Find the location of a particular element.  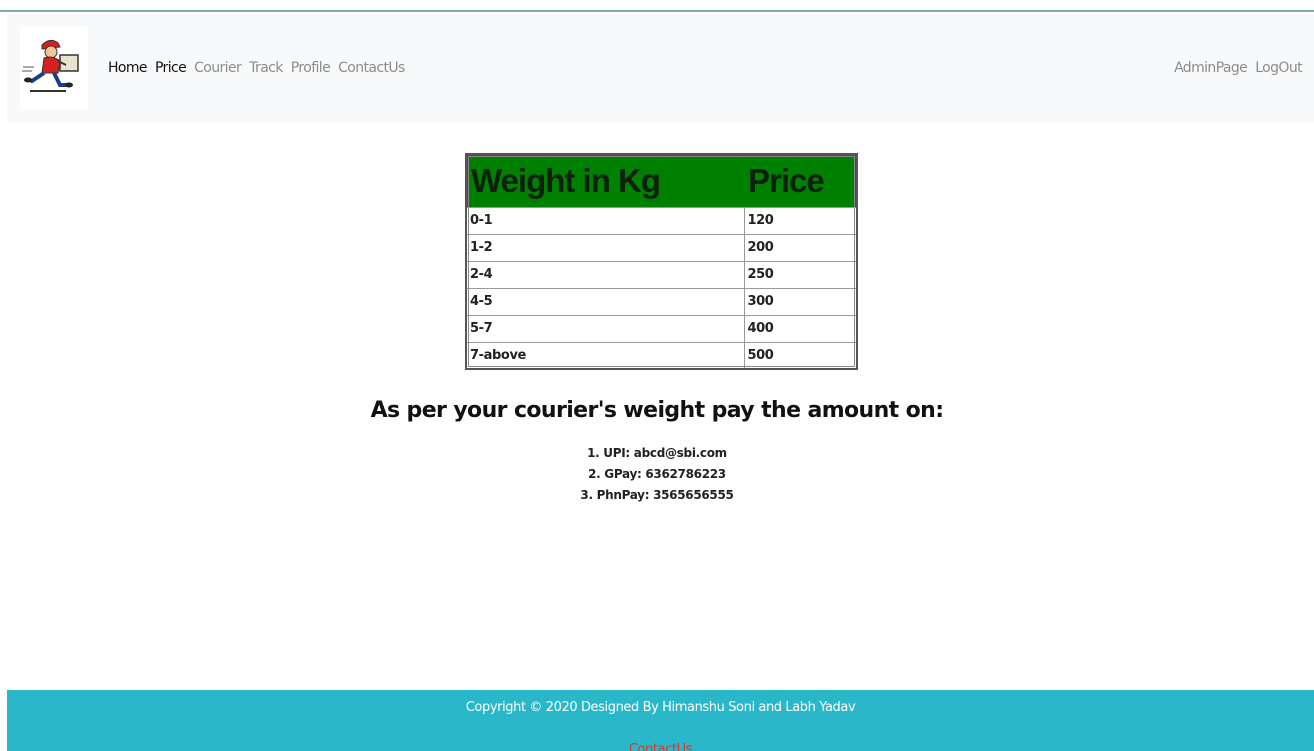

table-row: 0-1 120 is located at coordinates (661, 220).